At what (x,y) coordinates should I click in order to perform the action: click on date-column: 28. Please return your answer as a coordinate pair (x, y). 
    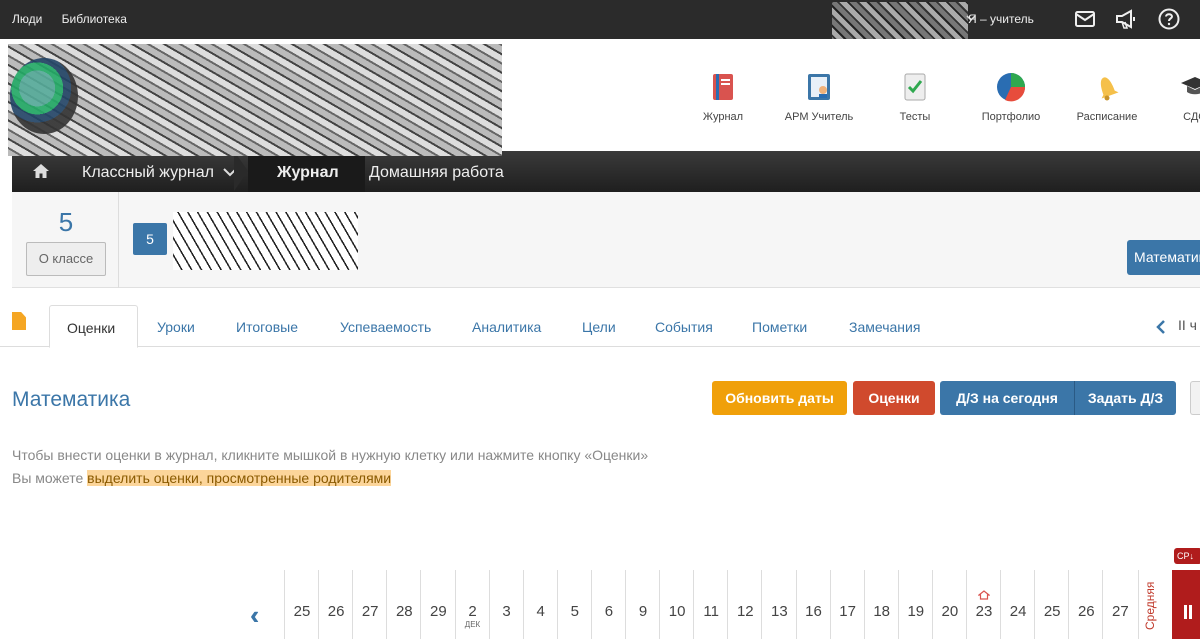
    Looking at the image, I should click on (403, 604).